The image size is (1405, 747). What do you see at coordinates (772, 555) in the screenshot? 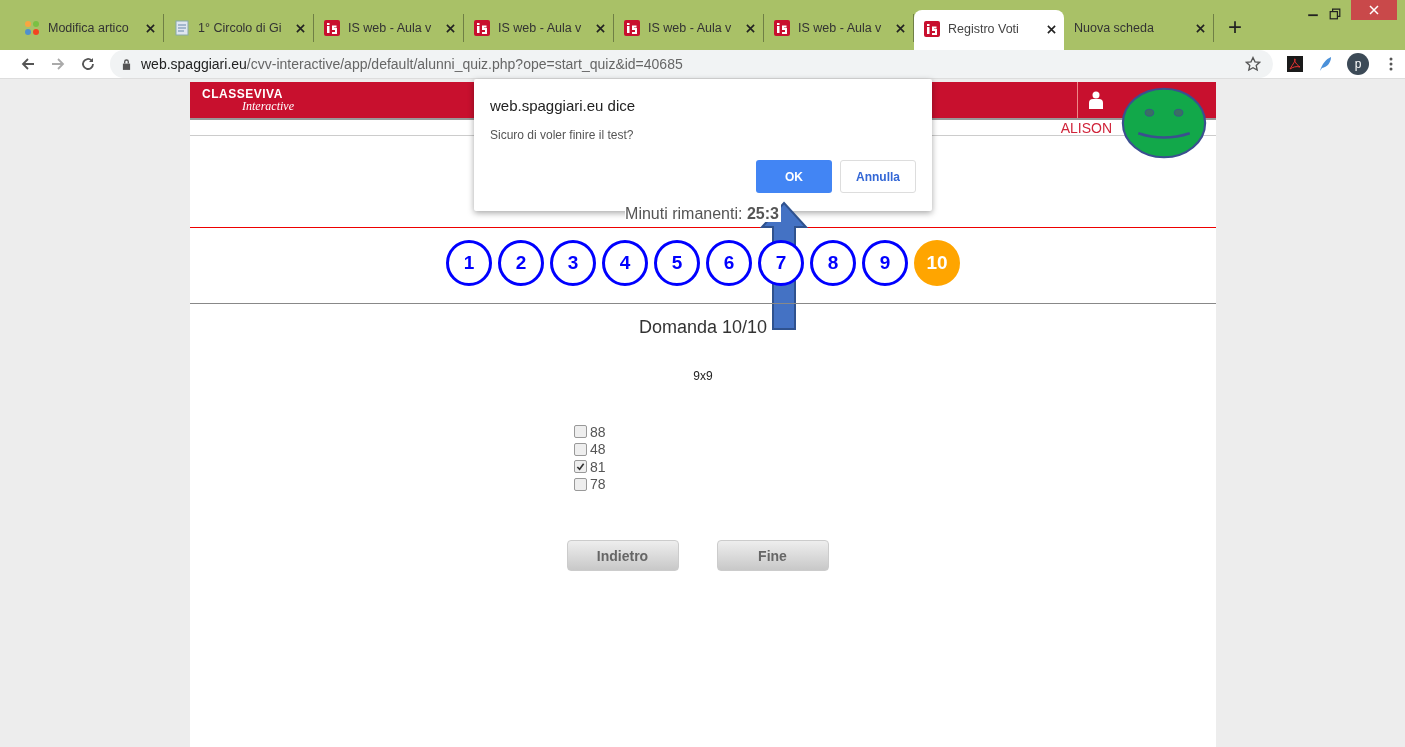
I see `nav-button: Fine` at bounding box center [772, 555].